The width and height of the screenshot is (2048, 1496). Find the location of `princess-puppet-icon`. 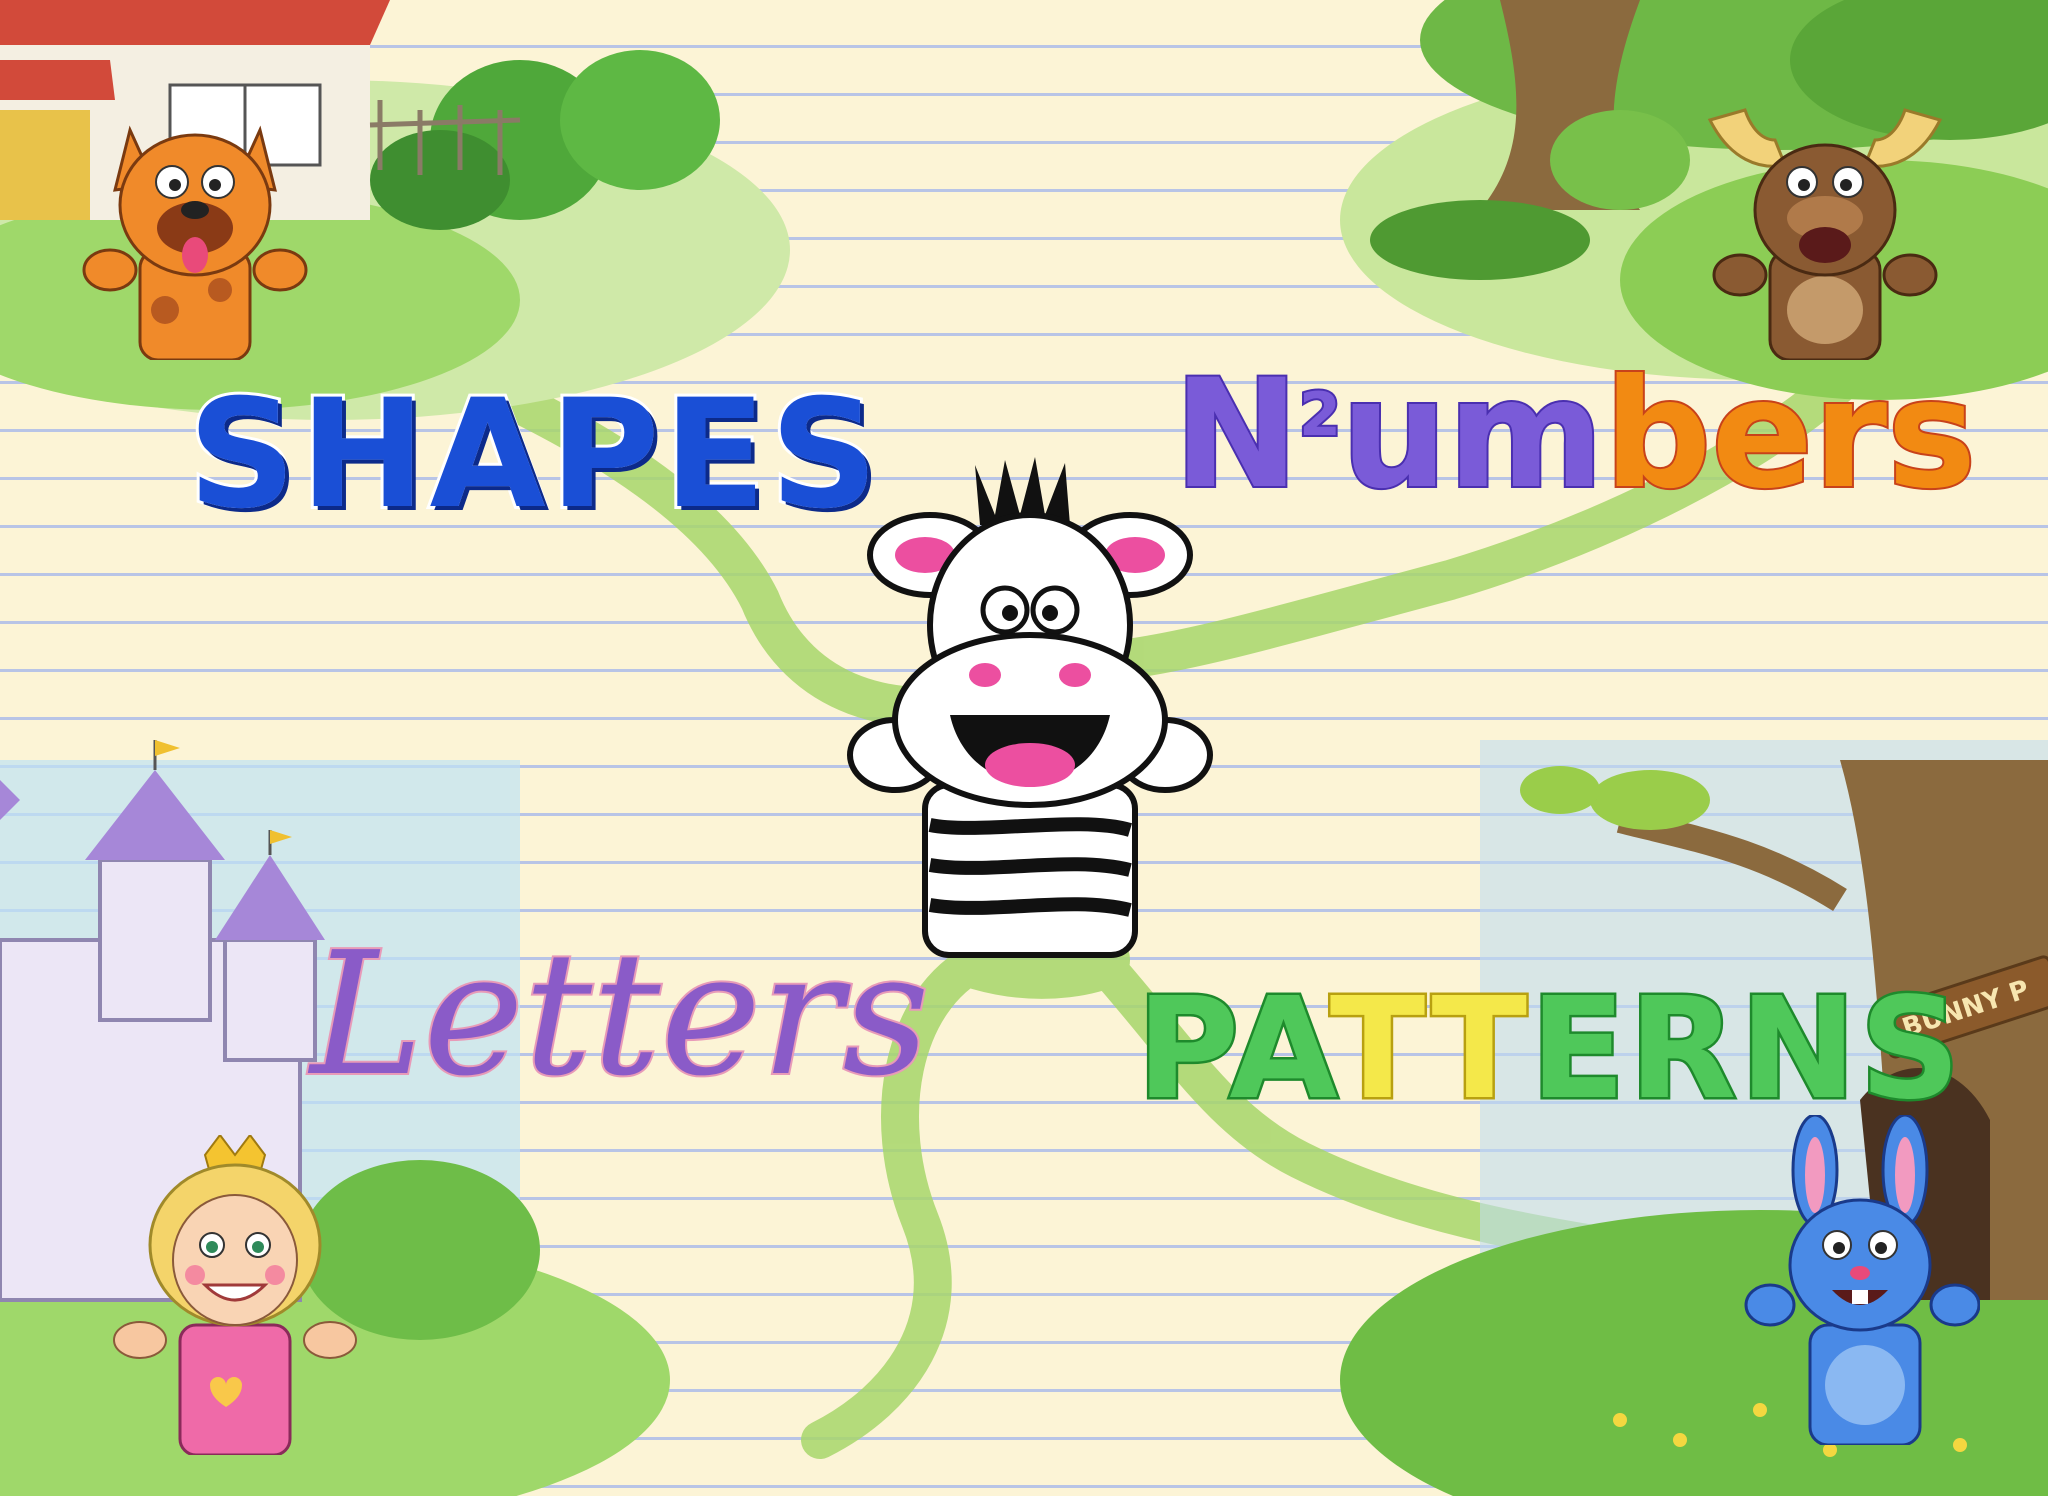

princess-puppet-icon is located at coordinates (235, 1295).